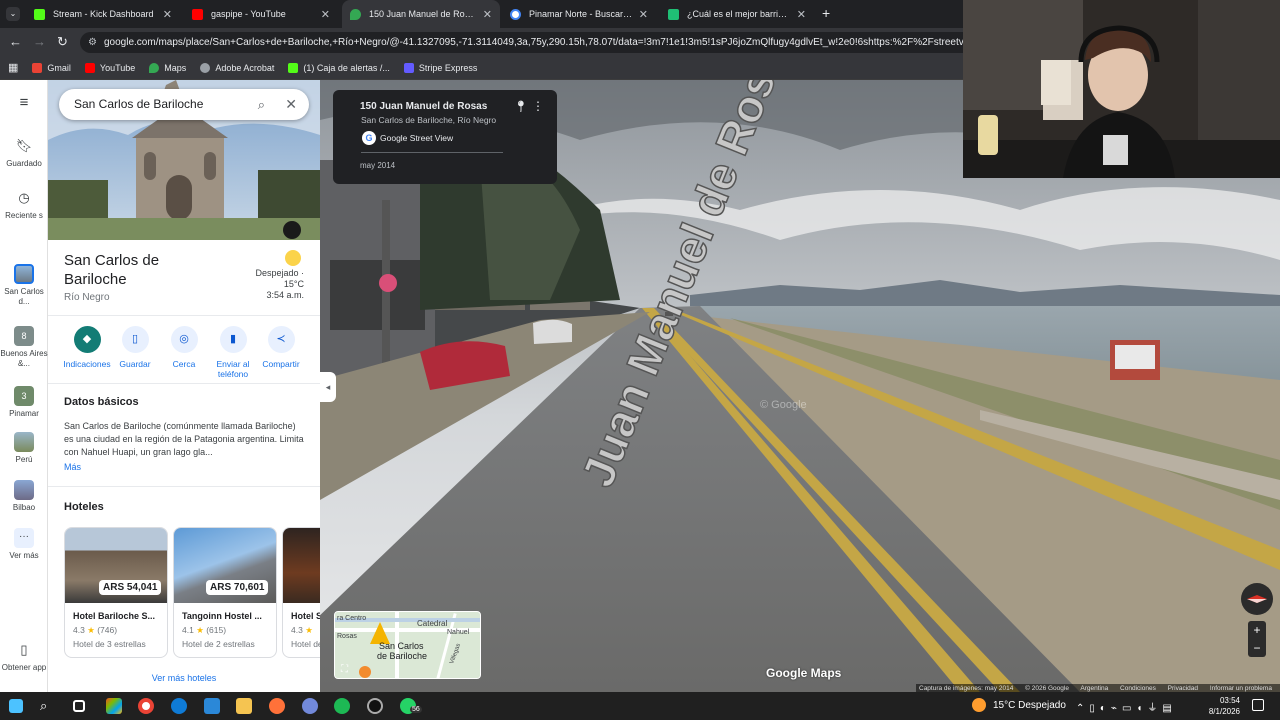 This screenshot has width=1280, height=720. Describe the element at coordinates (1257, 630) in the screenshot. I see `zoom-in-button: +` at that location.